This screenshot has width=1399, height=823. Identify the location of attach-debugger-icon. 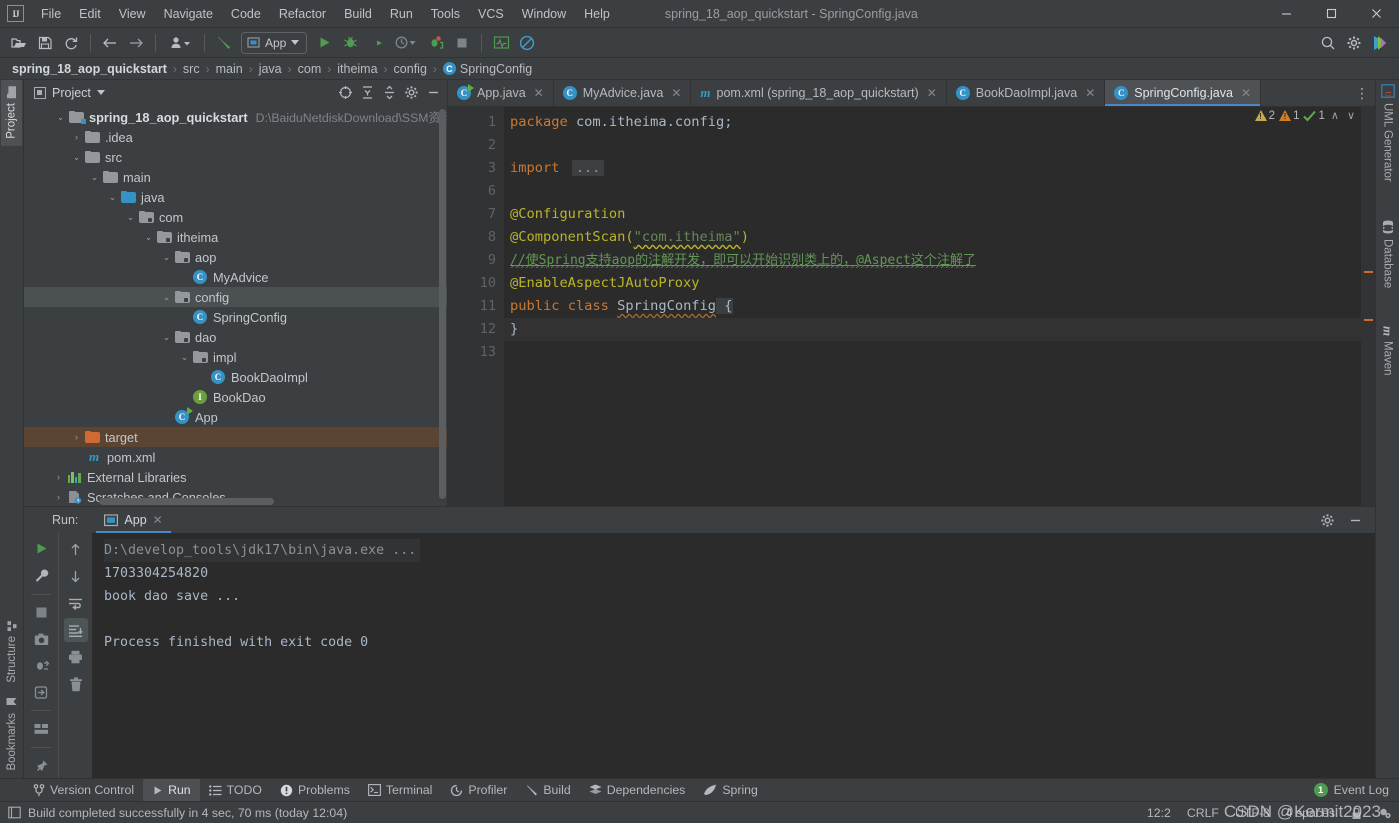
(436, 43).